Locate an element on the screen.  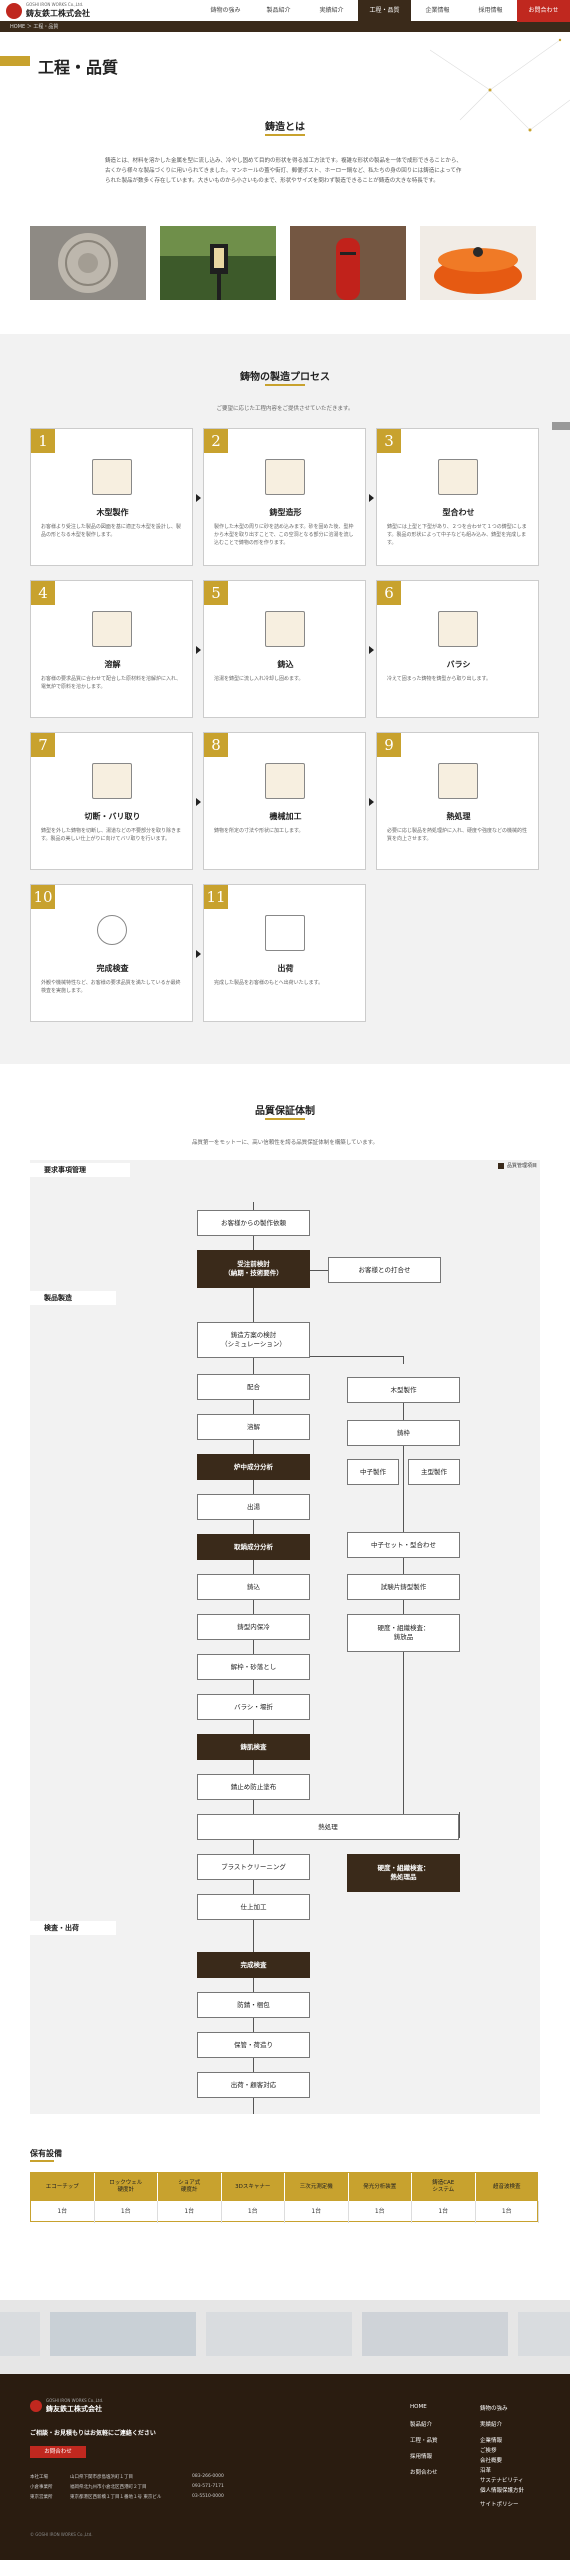
footer-link: 沿革 is located at coordinates (485, 2470).